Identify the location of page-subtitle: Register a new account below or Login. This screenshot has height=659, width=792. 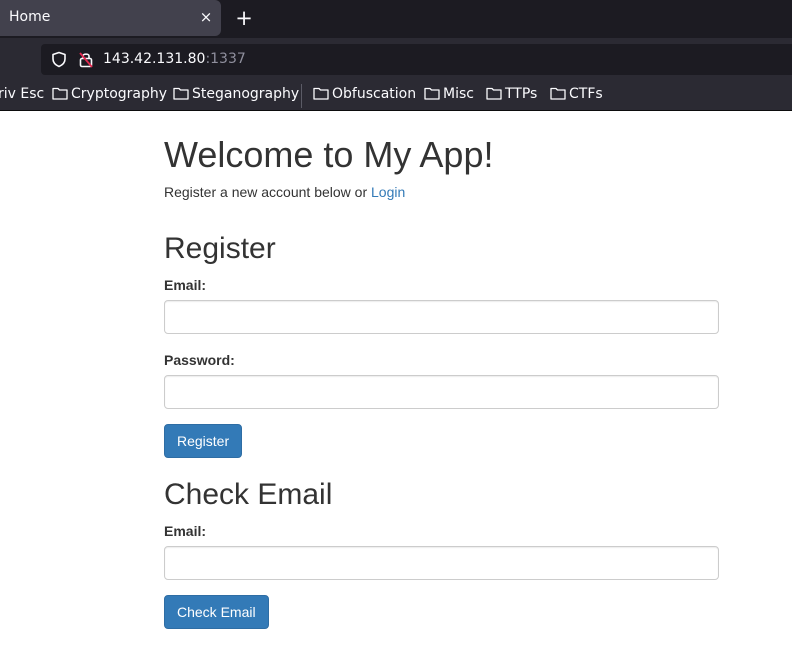
(284, 192).